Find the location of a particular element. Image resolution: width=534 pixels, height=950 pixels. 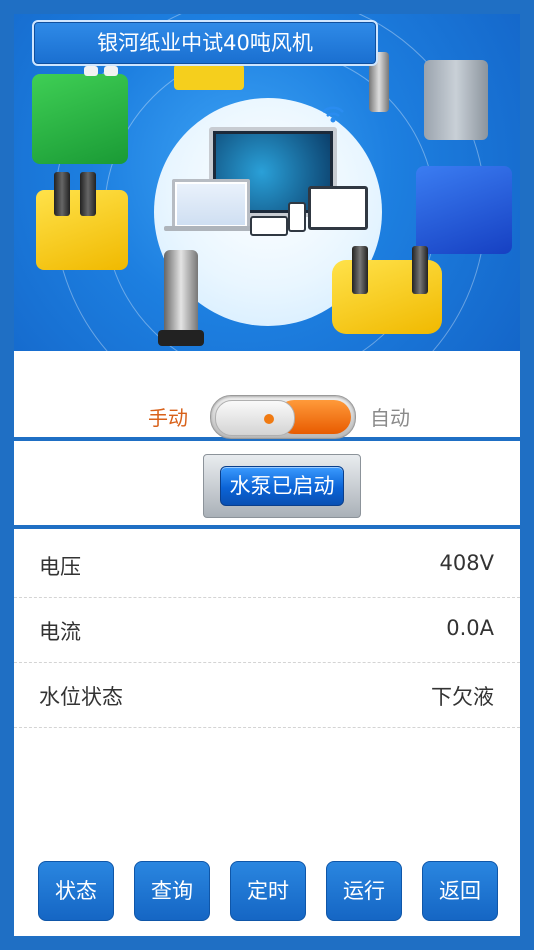

toggle-indicator-dot is located at coordinates (269, 419).